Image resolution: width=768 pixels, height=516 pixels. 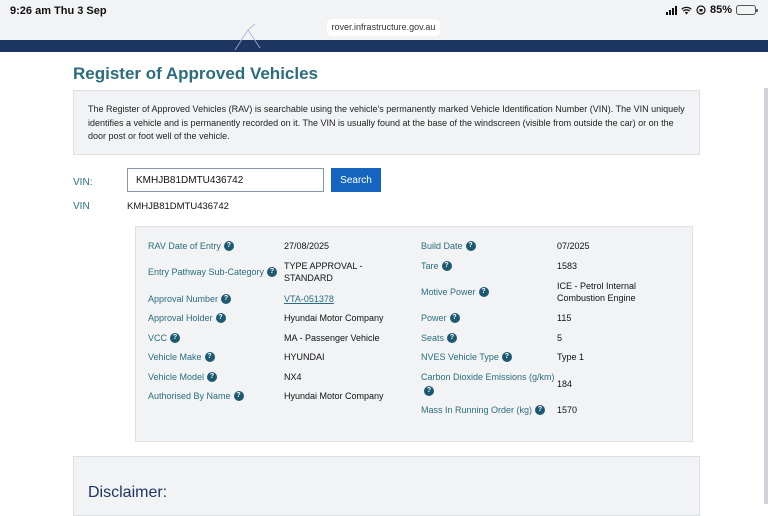 What do you see at coordinates (323, 272) in the screenshot?
I see `detail-value: TYPE APPROVAL - STANDARD` at bounding box center [323, 272].